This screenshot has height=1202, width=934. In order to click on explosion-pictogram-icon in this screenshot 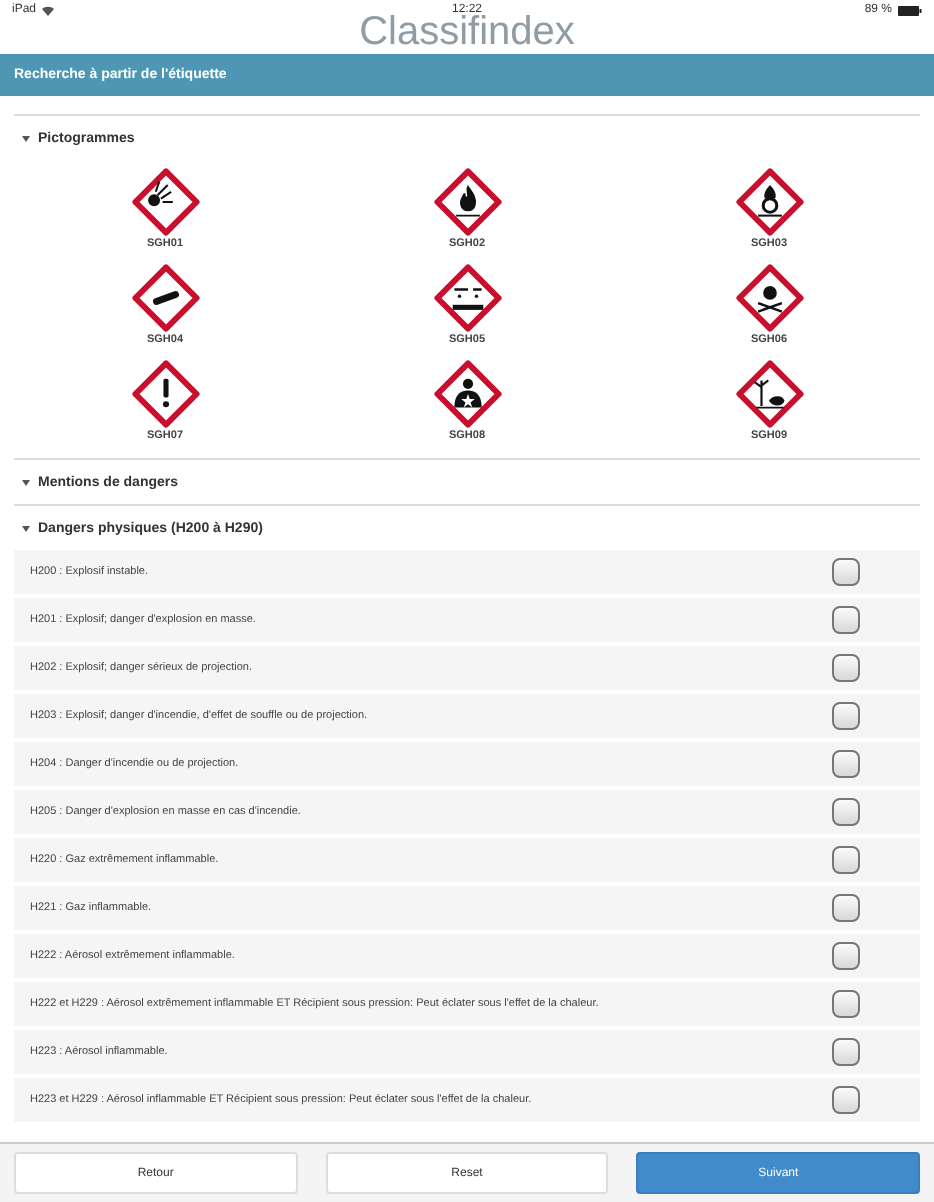, I will do `click(165, 202)`.